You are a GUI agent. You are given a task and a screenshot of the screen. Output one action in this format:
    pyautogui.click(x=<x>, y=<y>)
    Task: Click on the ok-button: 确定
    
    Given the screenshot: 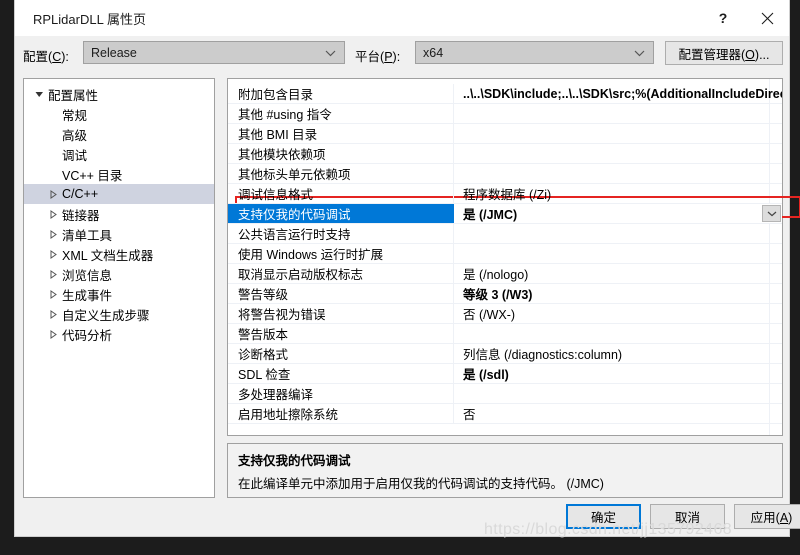 What is the action you would take?
    pyautogui.click(x=603, y=516)
    